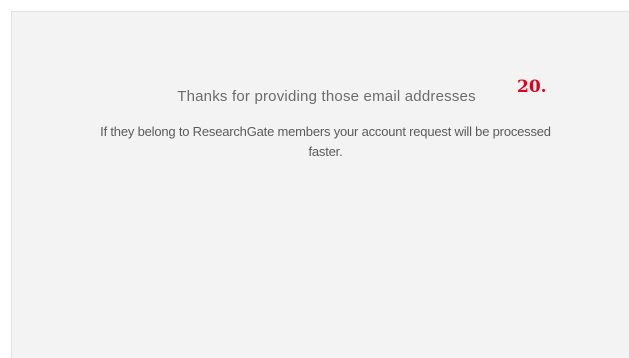 The image size is (629, 358). Describe the element at coordinates (532, 87) in the screenshot. I see `step-number-label: 20.` at that location.